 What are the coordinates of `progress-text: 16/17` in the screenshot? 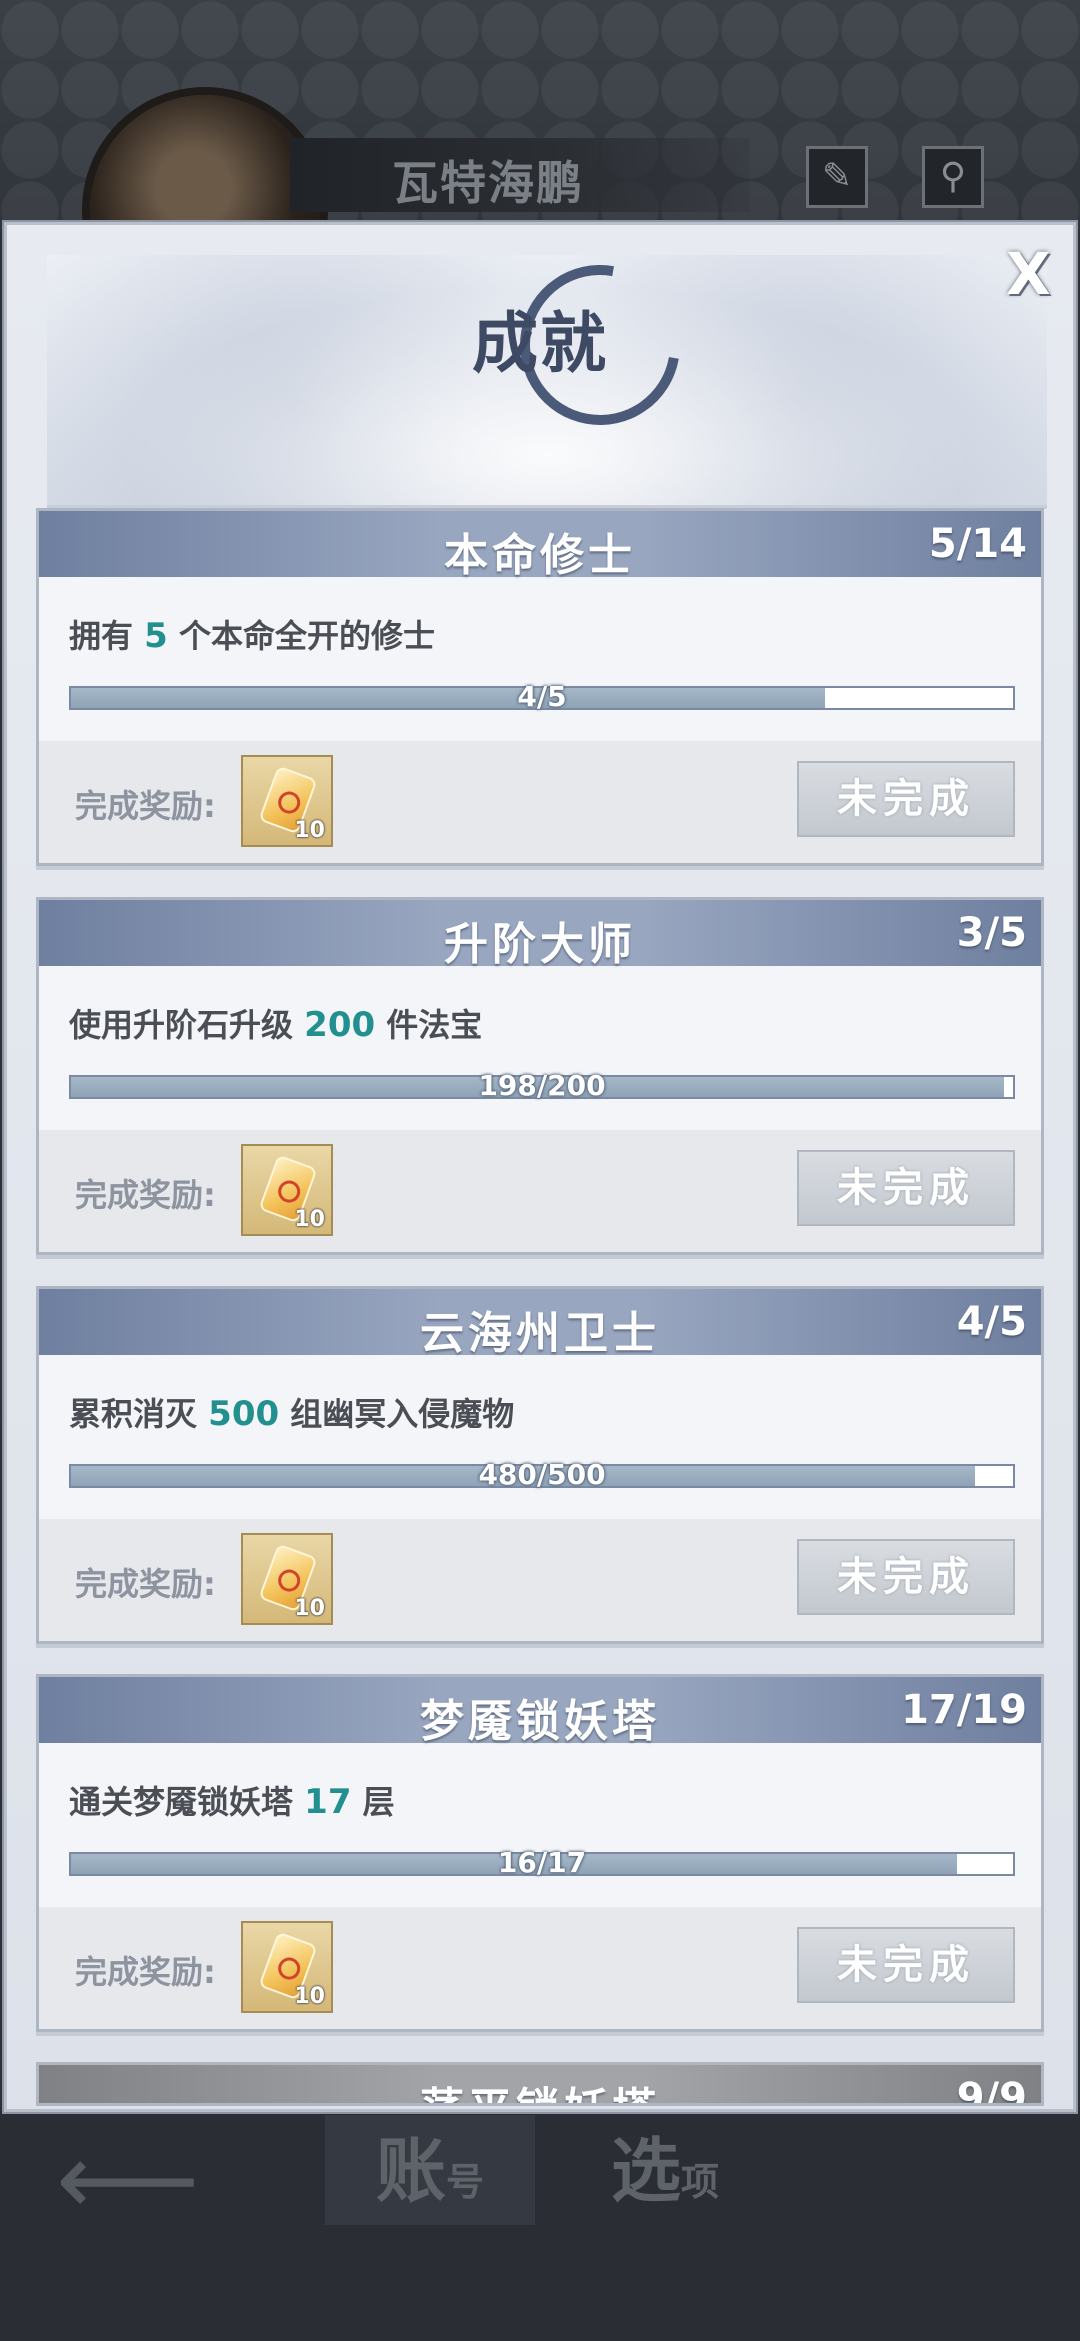 It's located at (542, 1862).